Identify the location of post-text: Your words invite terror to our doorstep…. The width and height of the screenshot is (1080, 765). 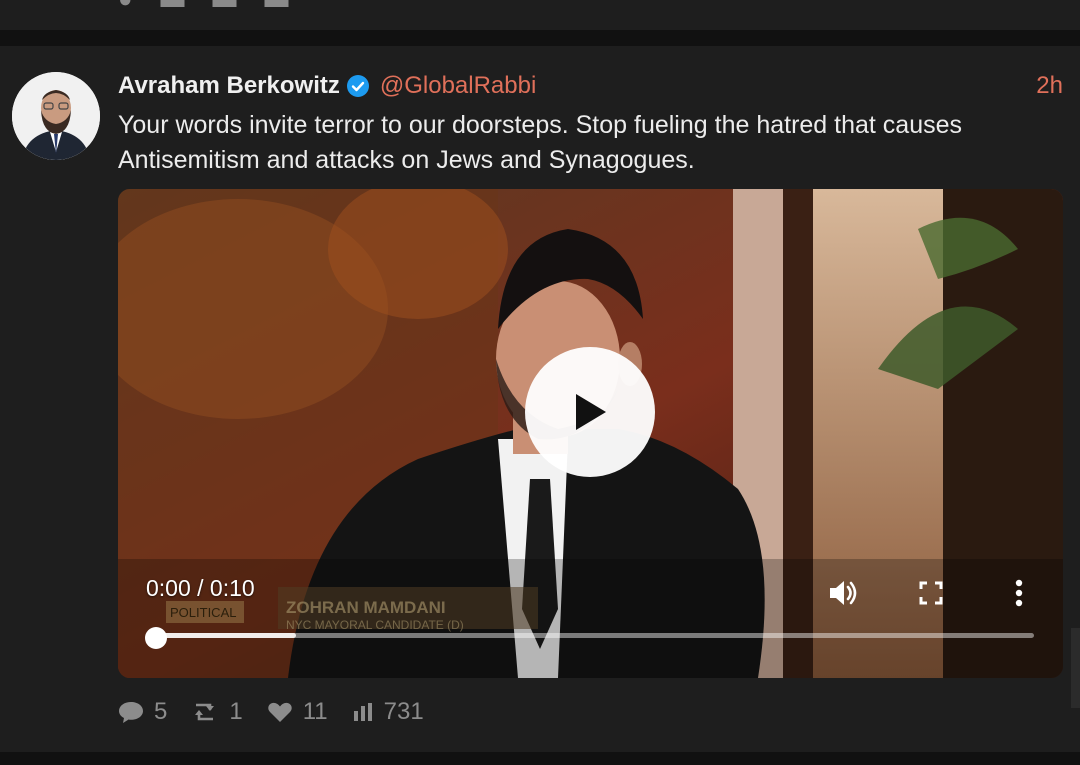
(540, 142).